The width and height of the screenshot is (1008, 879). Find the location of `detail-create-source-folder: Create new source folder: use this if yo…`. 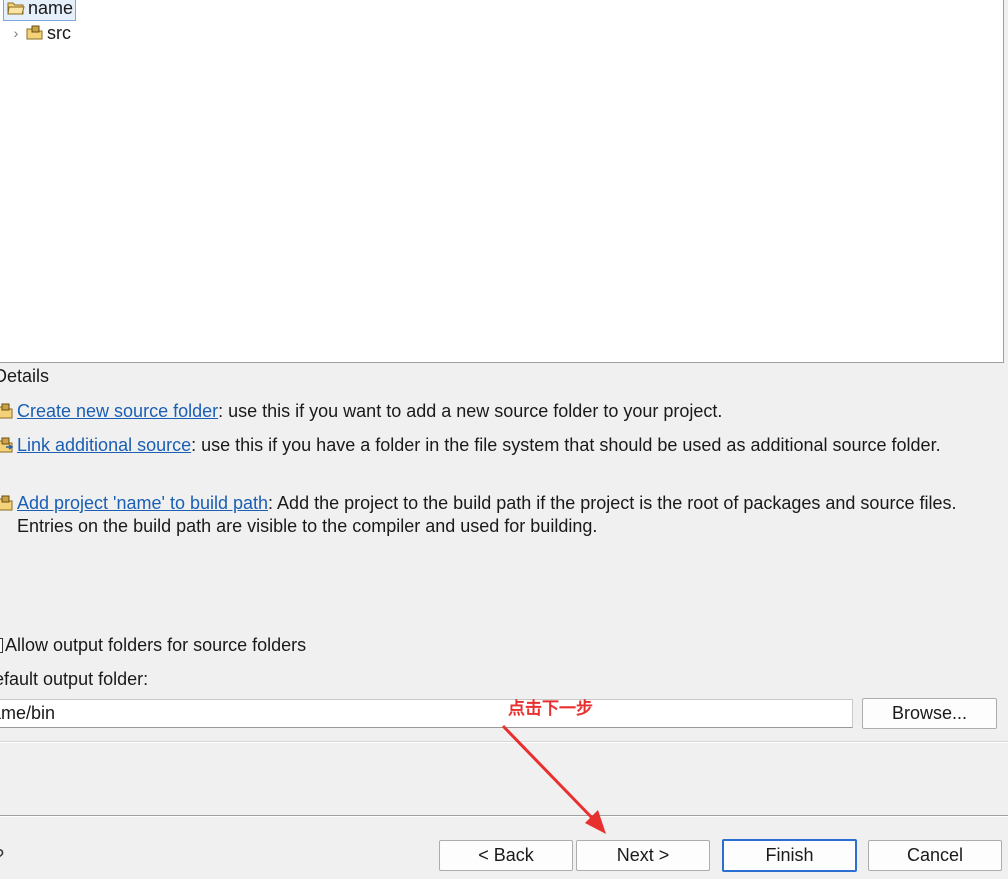

detail-create-source-folder: Create new source folder: use this if yo… is located at coordinates (495, 411).